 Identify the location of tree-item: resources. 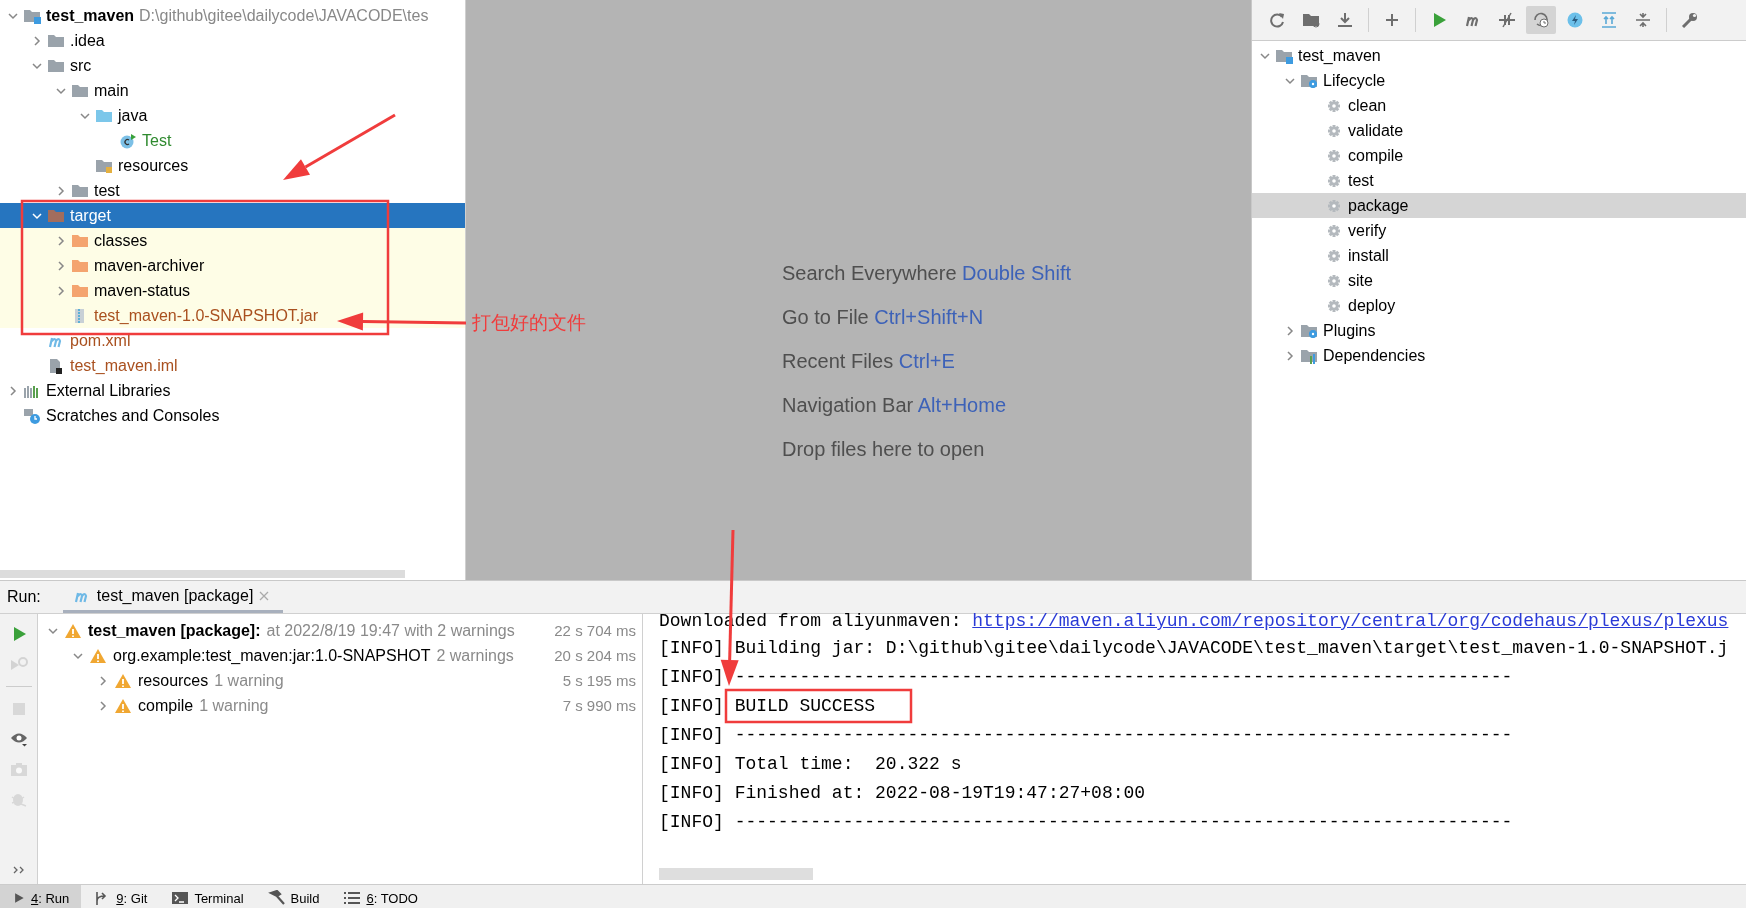
(232, 165).